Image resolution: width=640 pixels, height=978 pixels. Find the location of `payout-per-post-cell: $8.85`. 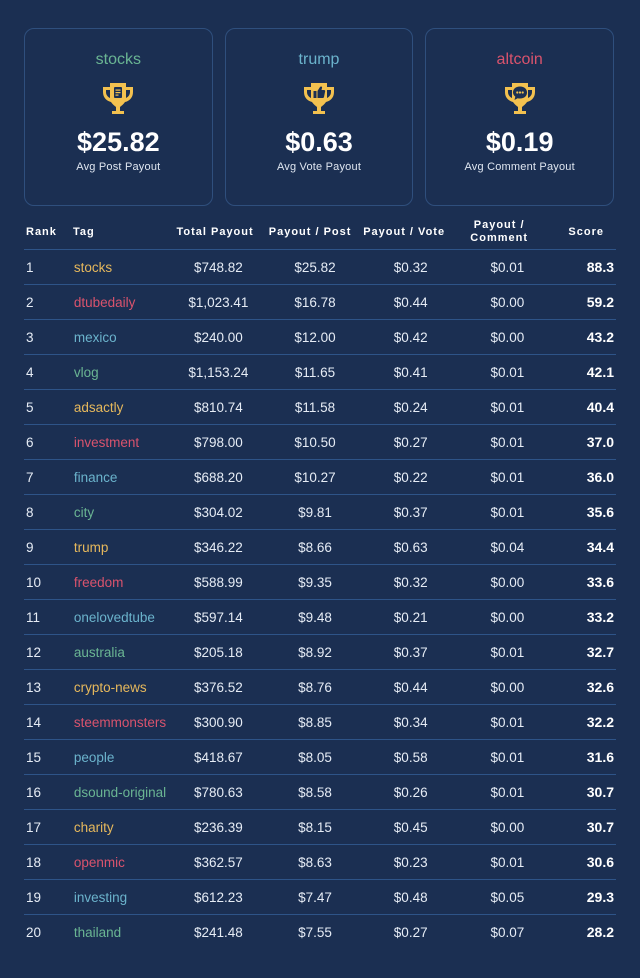

payout-per-post-cell: $8.85 is located at coordinates (315, 722).